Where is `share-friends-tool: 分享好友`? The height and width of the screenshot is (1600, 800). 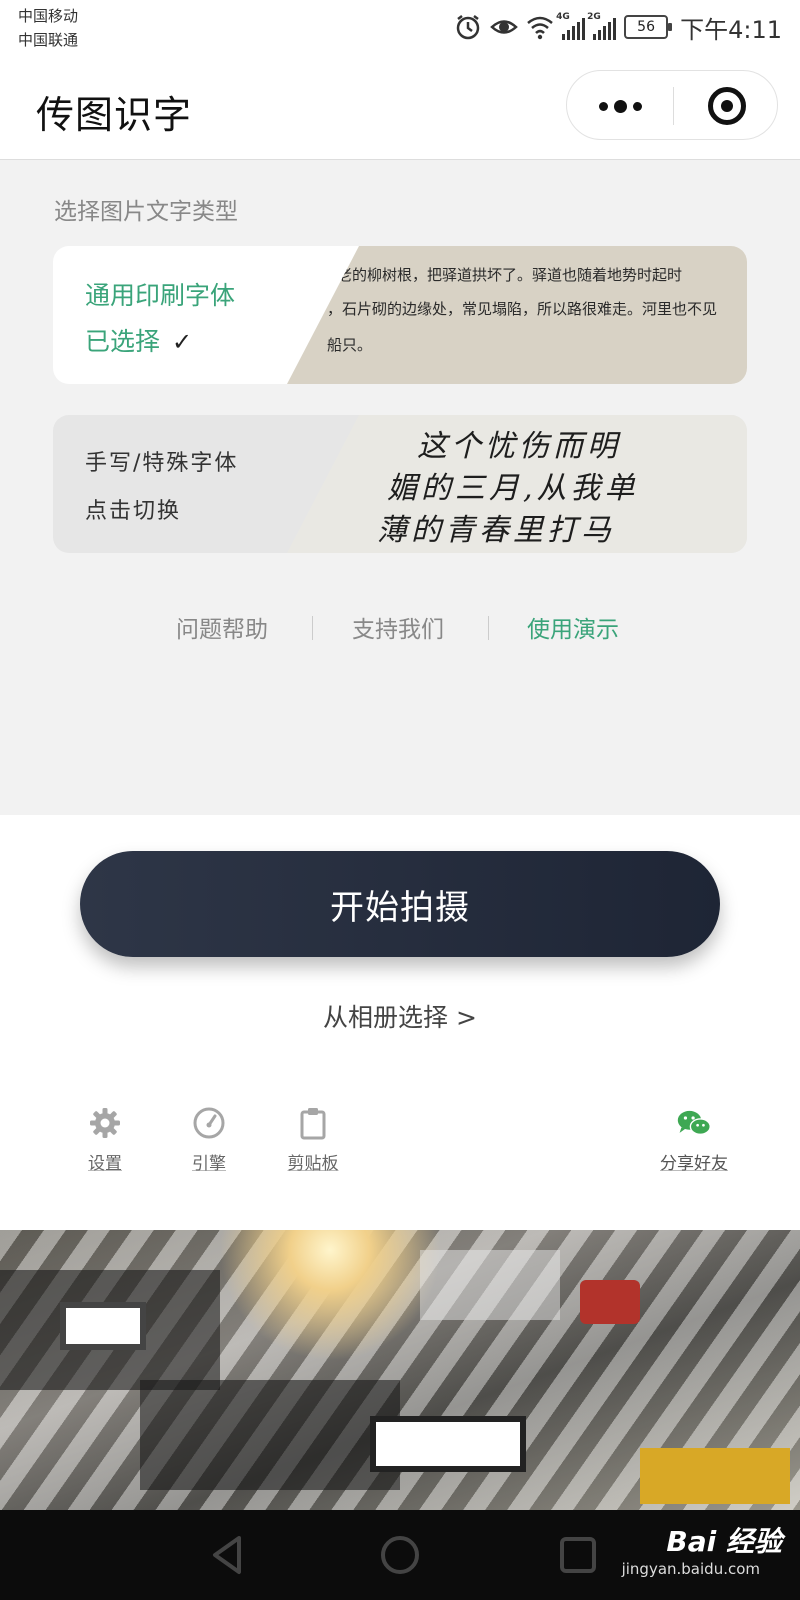 share-friends-tool: 分享好友 is located at coordinates (694, 1139).